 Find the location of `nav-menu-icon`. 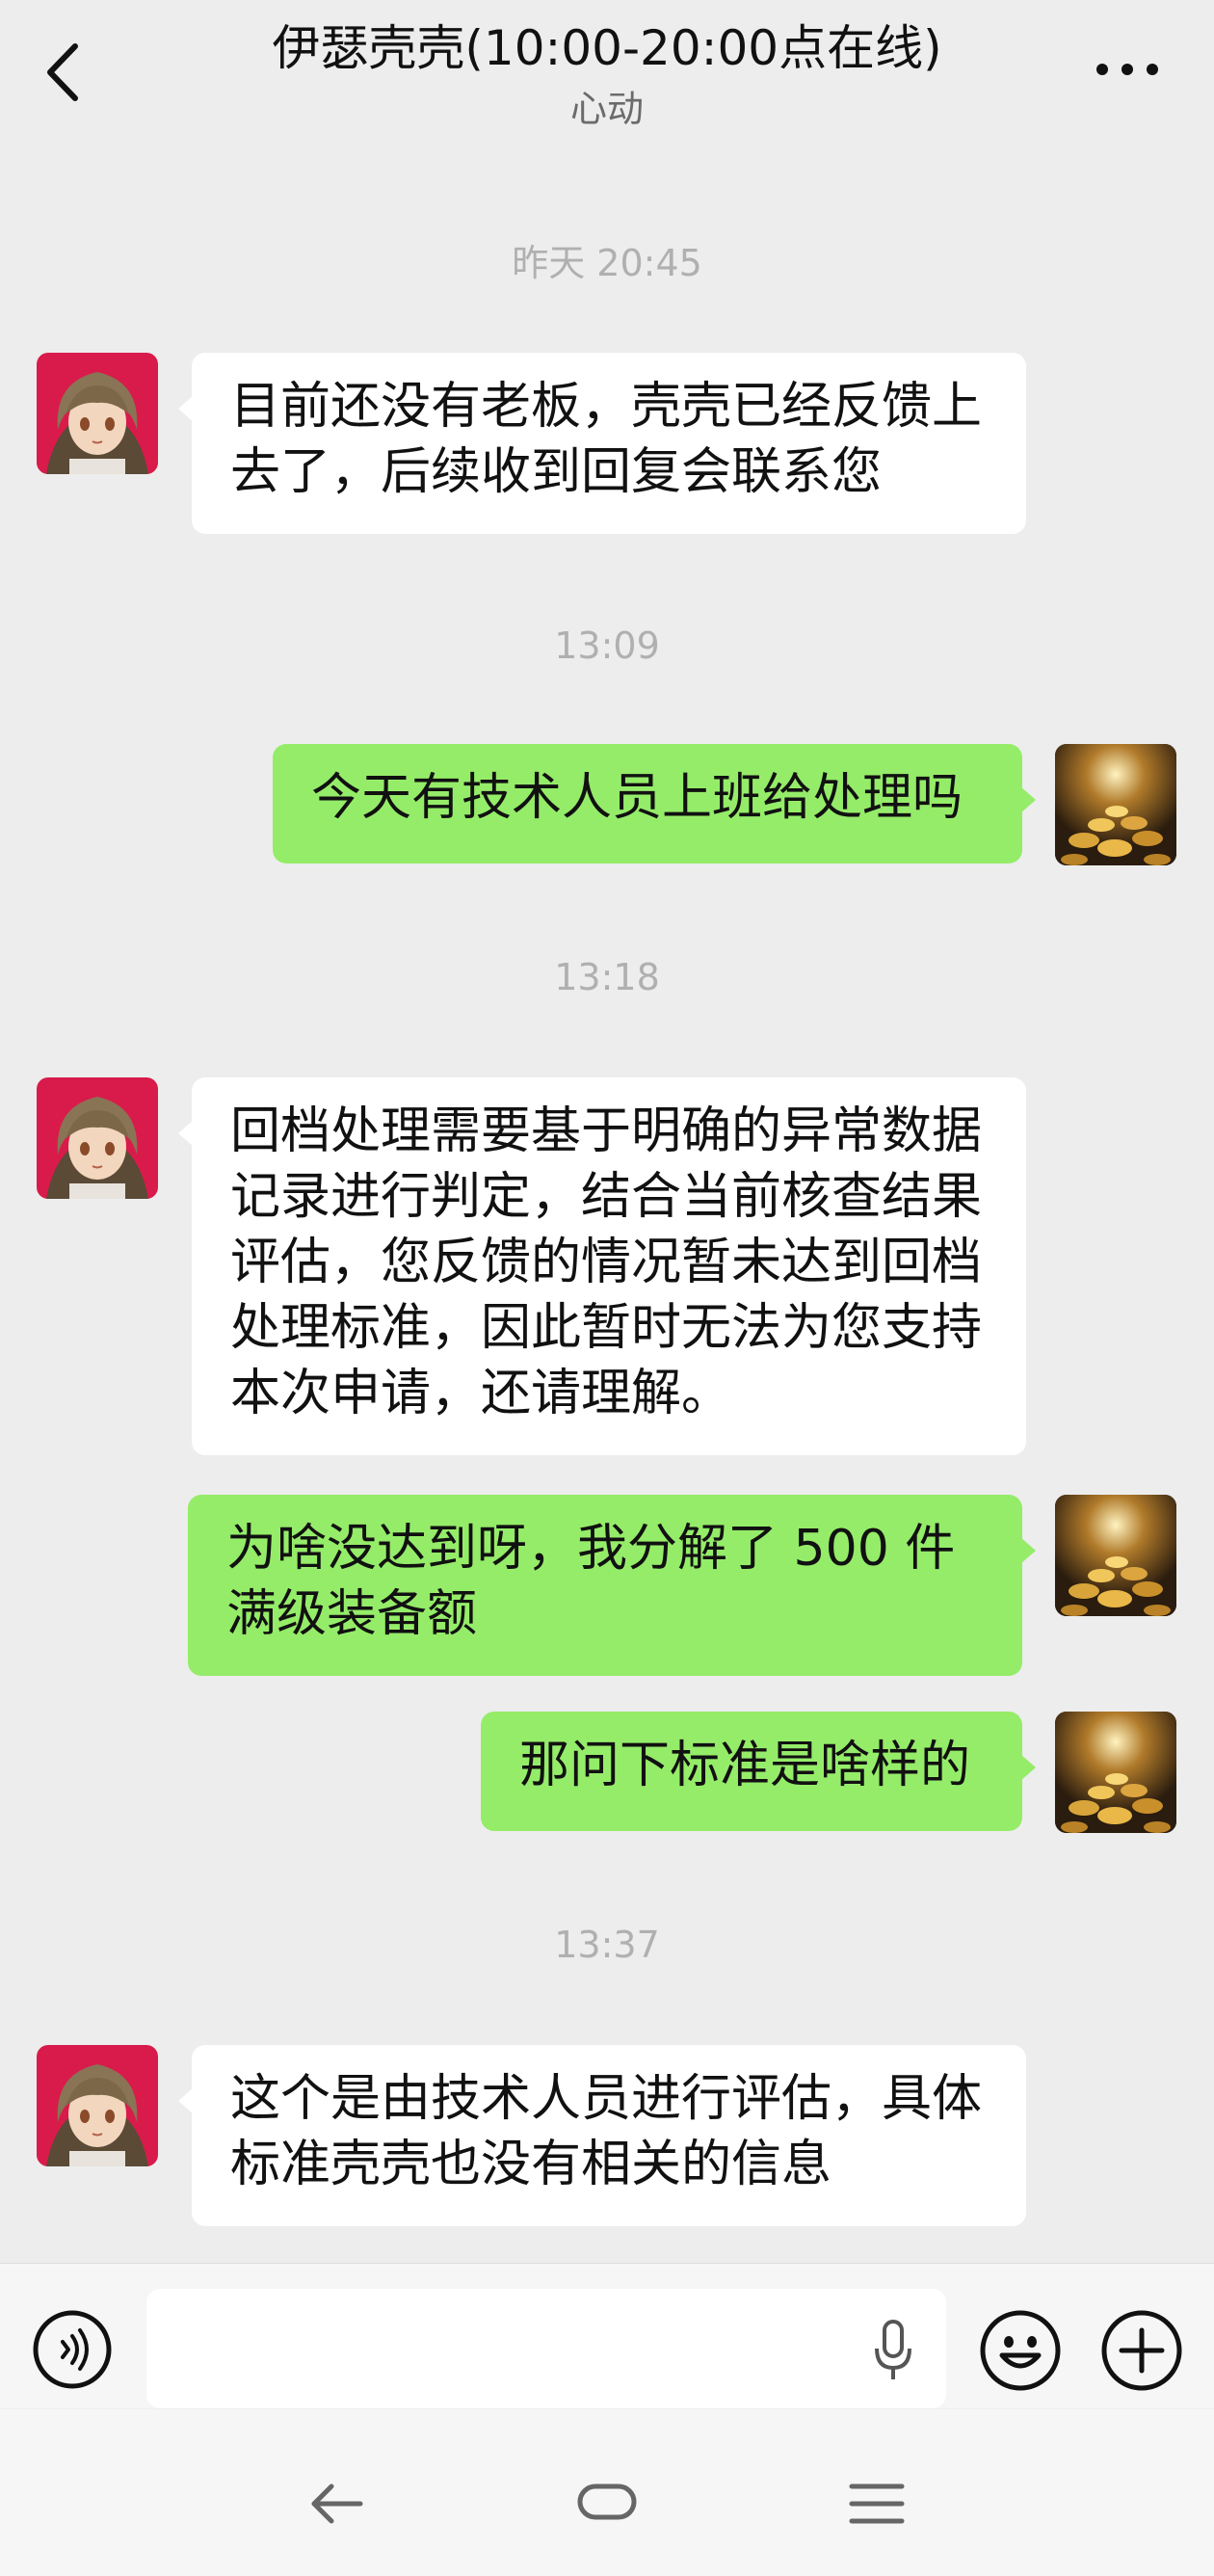

nav-menu-icon is located at coordinates (877, 2504).